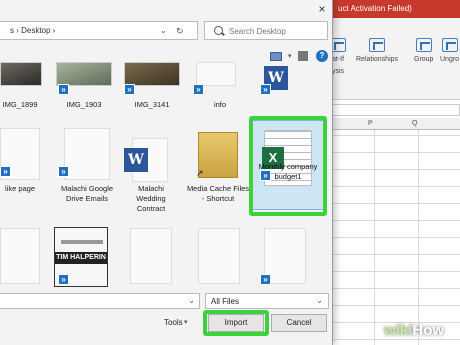  Describe the element at coordinates (84, 105) in the screenshot. I see `file-label: IMG_1903` at that location.